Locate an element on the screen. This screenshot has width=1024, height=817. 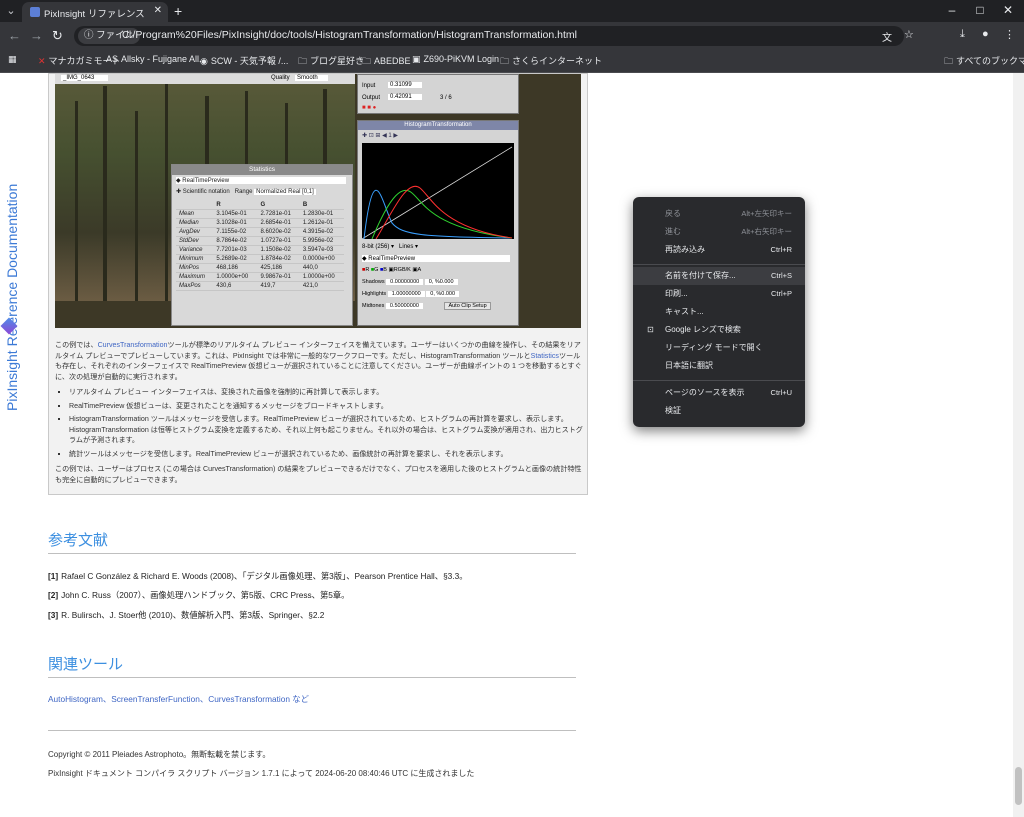
table-row: MinPos 468,186 425,186 440,0 is located at coordinates (260, 268).